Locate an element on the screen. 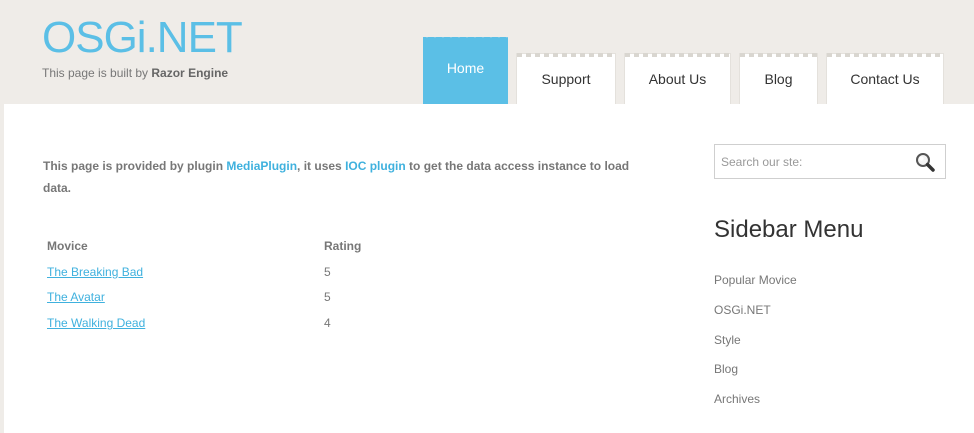 The width and height of the screenshot is (974, 433). tab-about-us: About Us is located at coordinates (677, 78).